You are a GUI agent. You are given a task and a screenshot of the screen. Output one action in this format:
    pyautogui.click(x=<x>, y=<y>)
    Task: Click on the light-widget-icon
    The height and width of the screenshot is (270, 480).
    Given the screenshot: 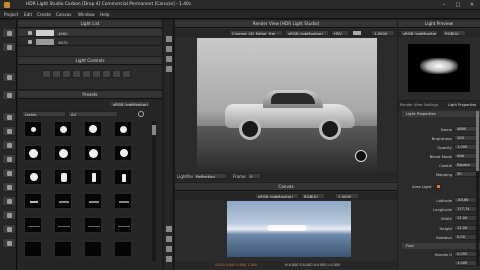 What is the action you would take?
    pyautogui.click(x=361, y=156)
    